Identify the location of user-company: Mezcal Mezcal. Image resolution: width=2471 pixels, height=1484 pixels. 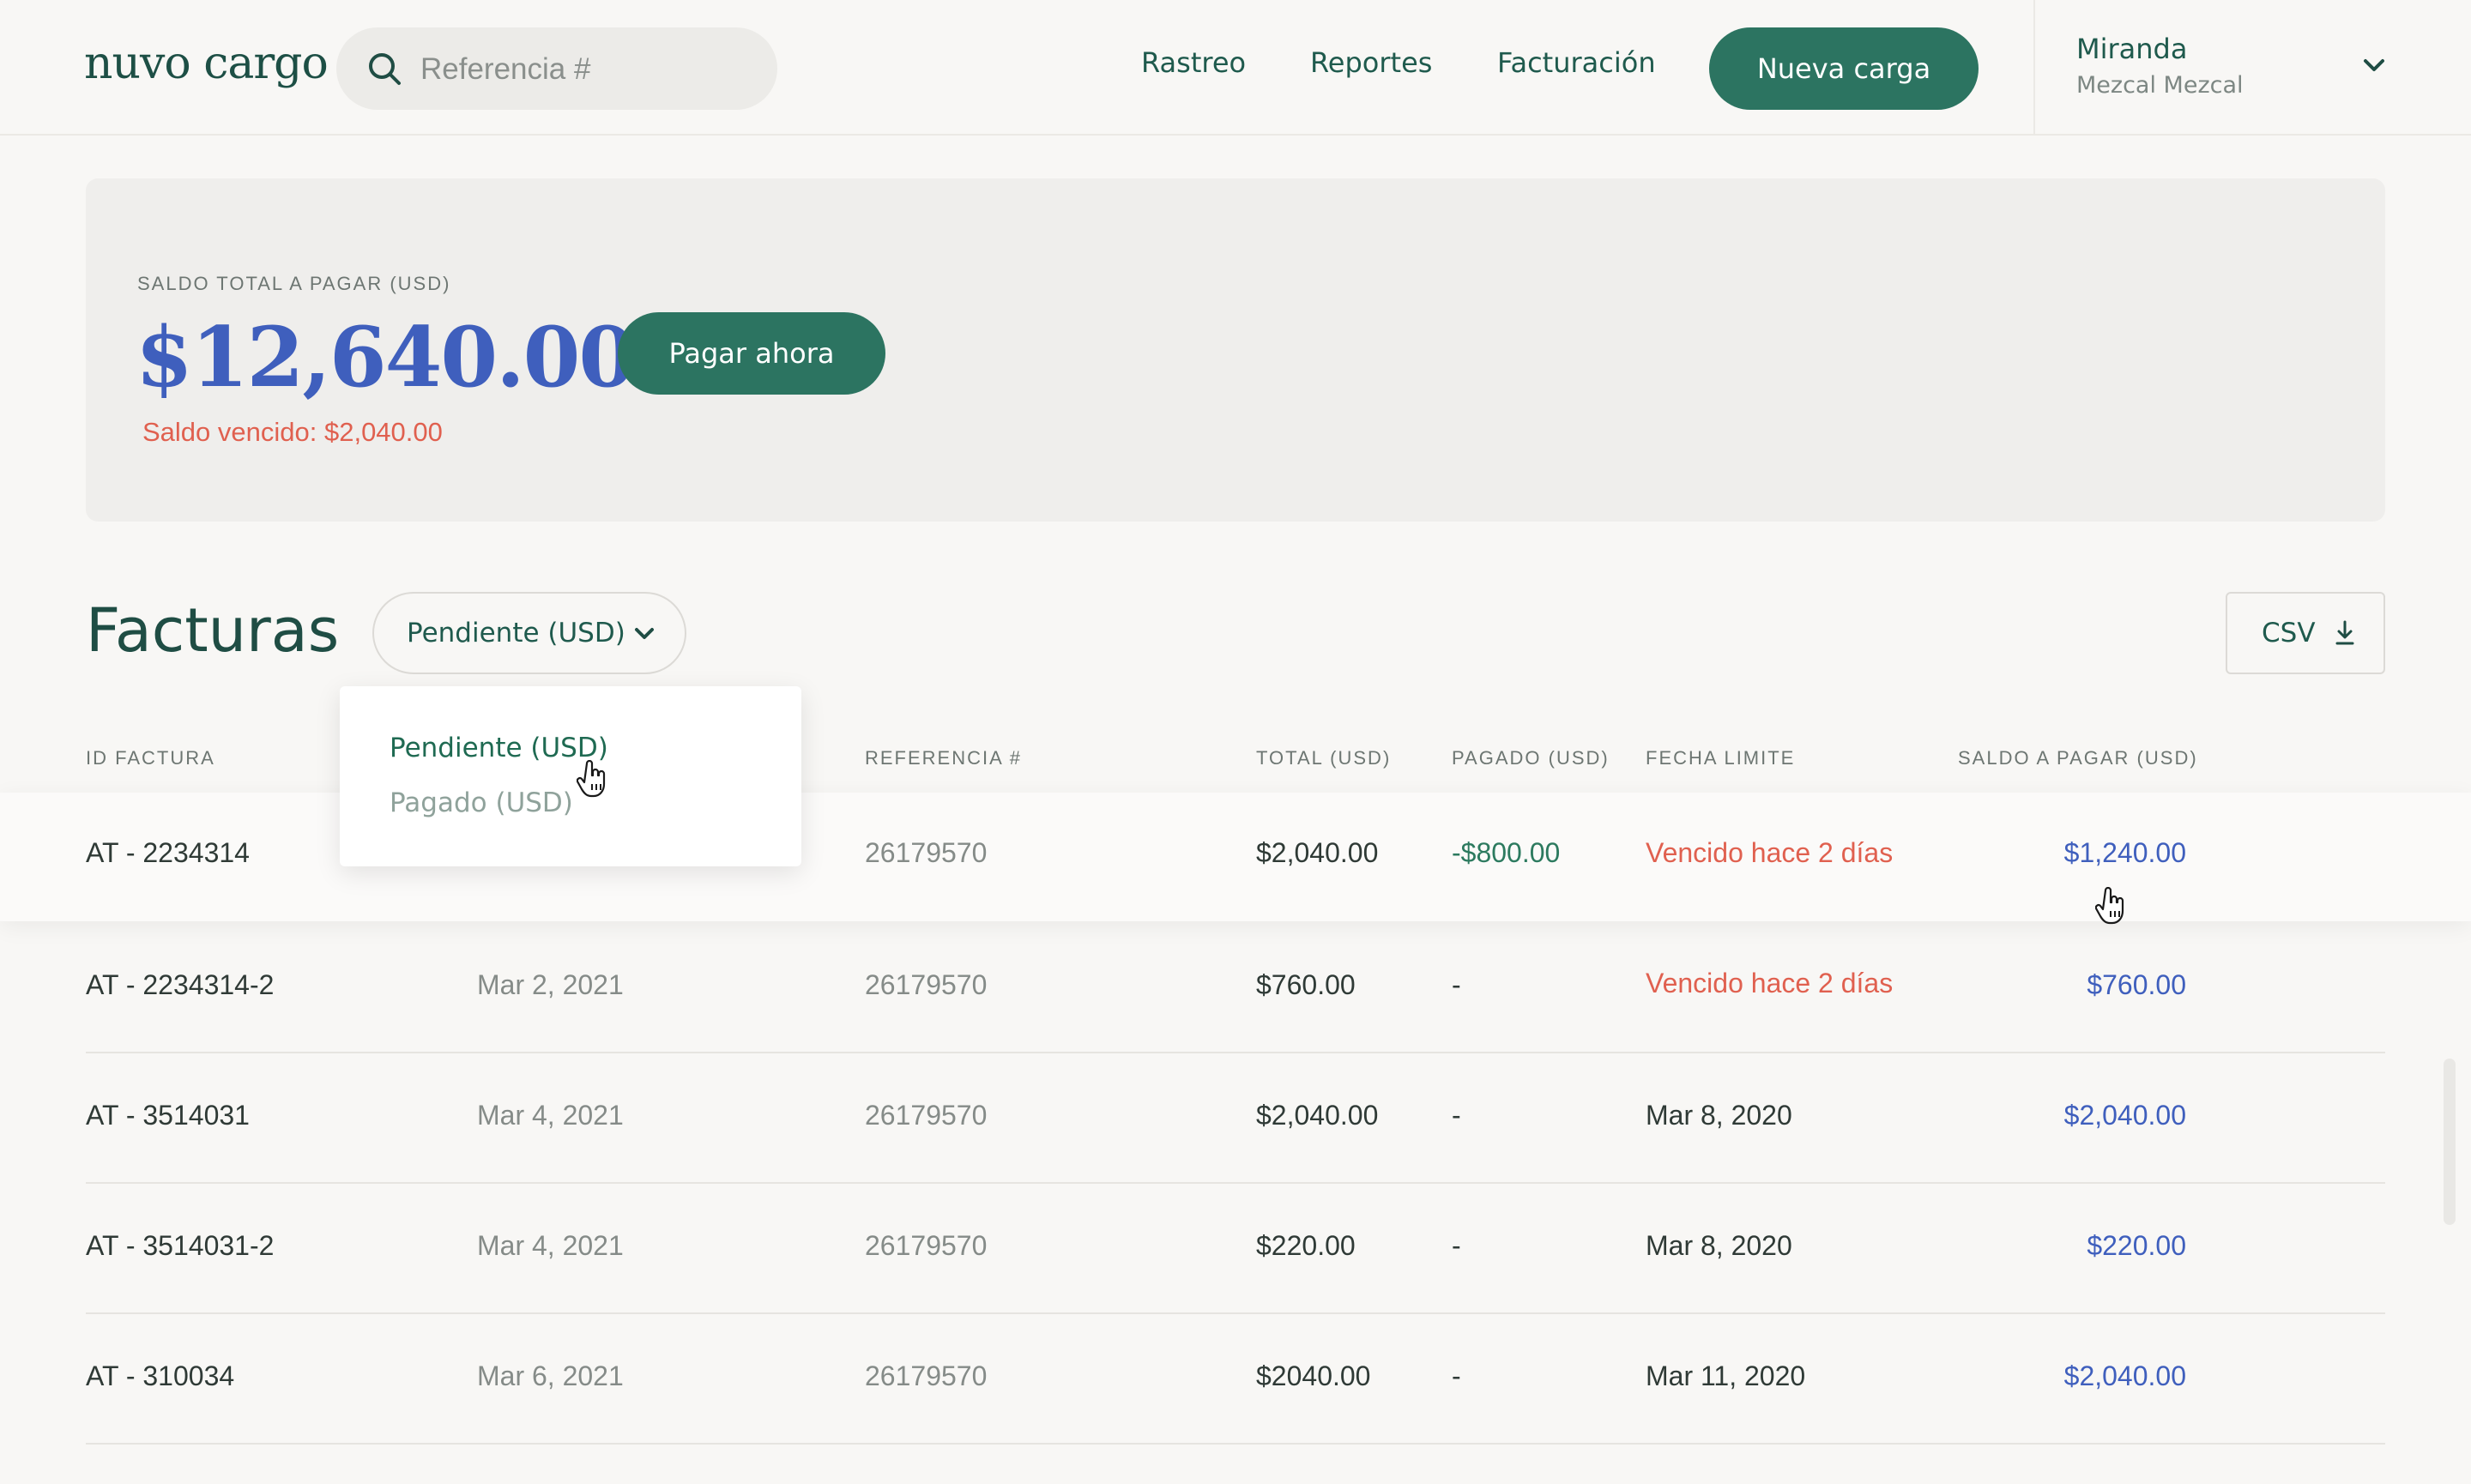
(2160, 85).